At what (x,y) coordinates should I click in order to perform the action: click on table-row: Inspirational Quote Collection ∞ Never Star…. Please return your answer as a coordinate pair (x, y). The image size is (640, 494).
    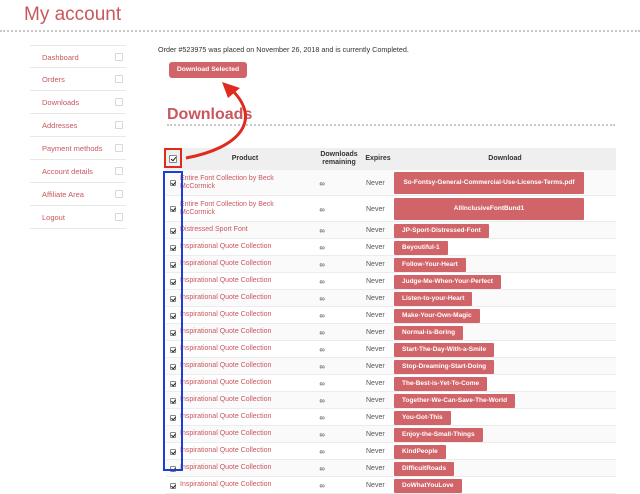
    Looking at the image, I should click on (391, 349).